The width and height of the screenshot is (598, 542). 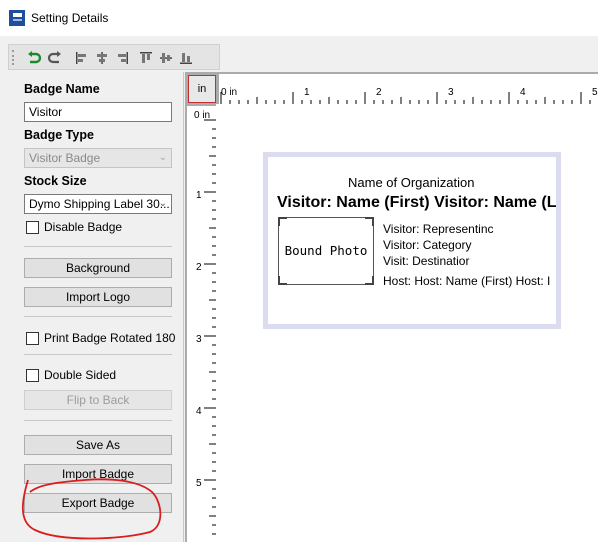 What do you see at coordinates (186, 58) in the screenshot?
I see `align-bottom-icon` at bounding box center [186, 58].